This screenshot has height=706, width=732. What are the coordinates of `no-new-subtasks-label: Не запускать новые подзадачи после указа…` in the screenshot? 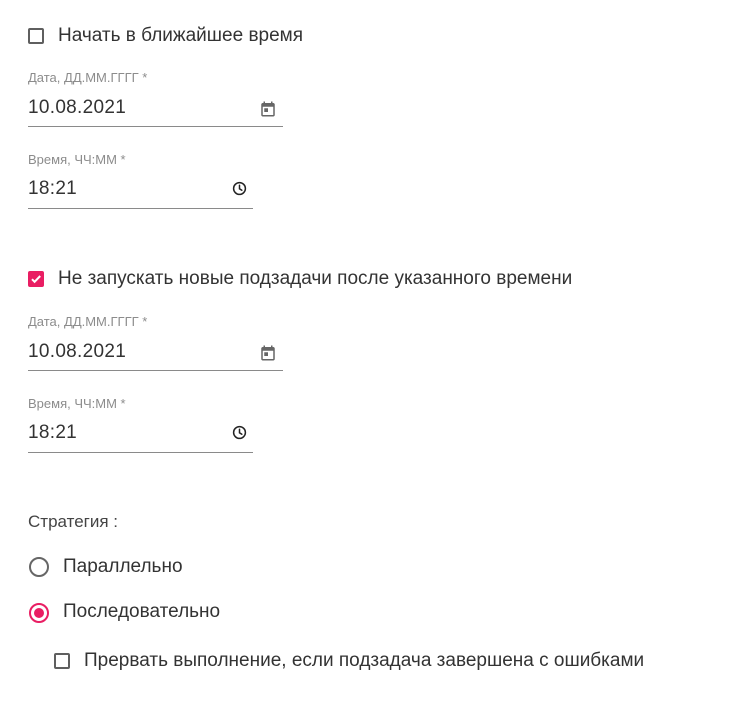 It's located at (315, 278).